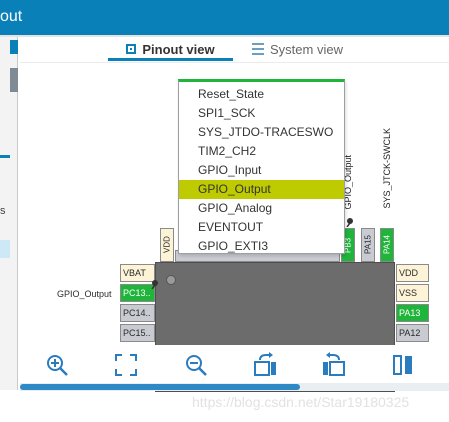 The height and width of the screenshot is (422, 449). What do you see at coordinates (178, 49) in the screenshot?
I see `tab-pinout-label: Pinout view` at bounding box center [178, 49].